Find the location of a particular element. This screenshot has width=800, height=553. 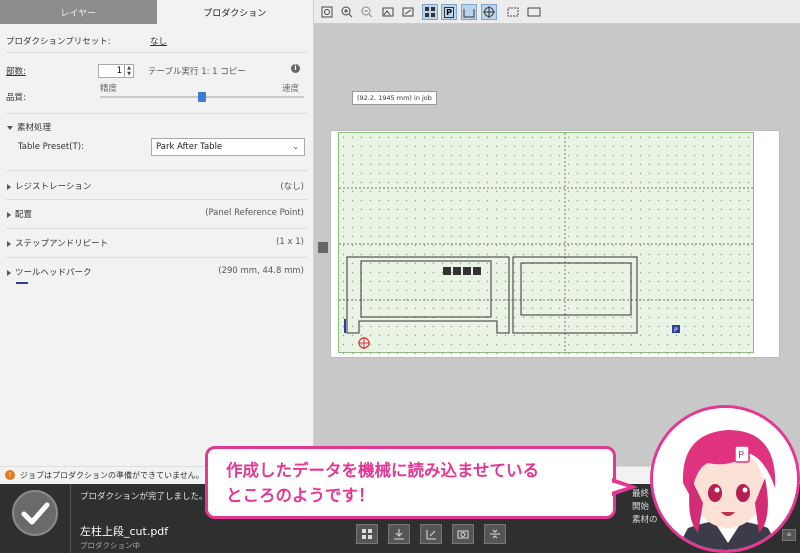

warning-text: ジョブはプロダクションの準備ができていません。 is located at coordinates (112, 475).